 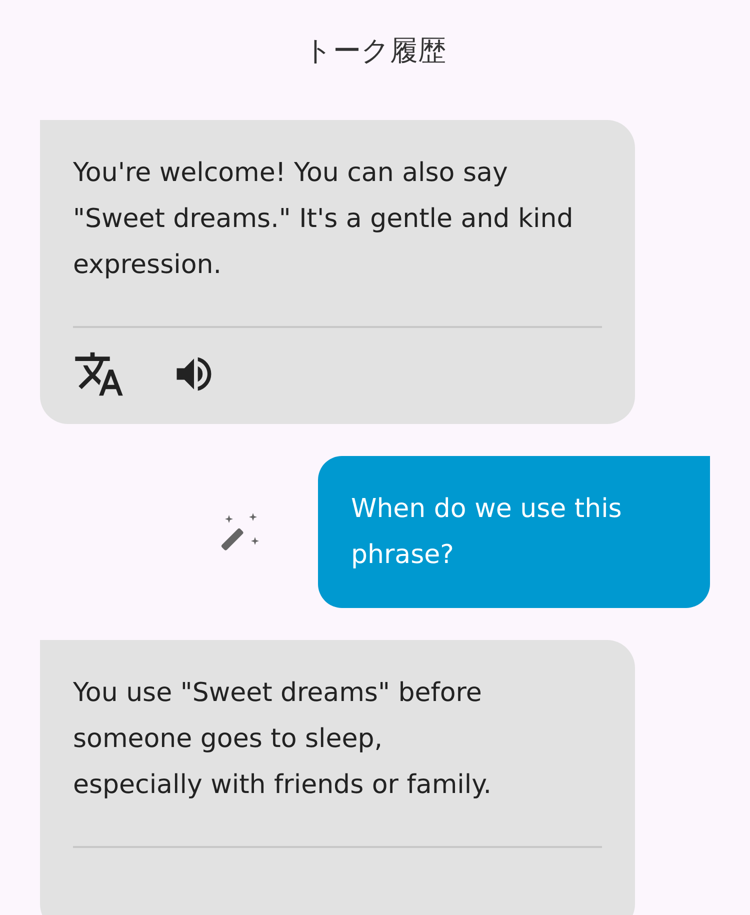 What do you see at coordinates (375, 51) in the screenshot?
I see `page-title: トーク履歴` at bounding box center [375, 51].